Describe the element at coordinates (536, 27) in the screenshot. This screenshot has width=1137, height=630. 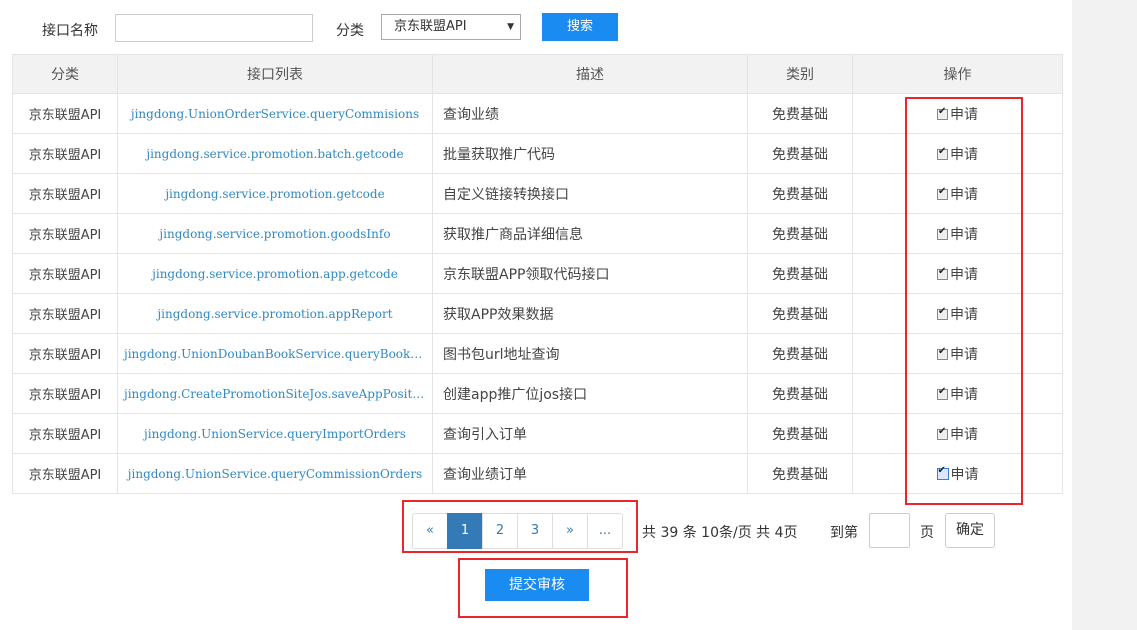
I see `search-bar: 接口名称 分类 京东联盟API ▼ 搜索` at that location.